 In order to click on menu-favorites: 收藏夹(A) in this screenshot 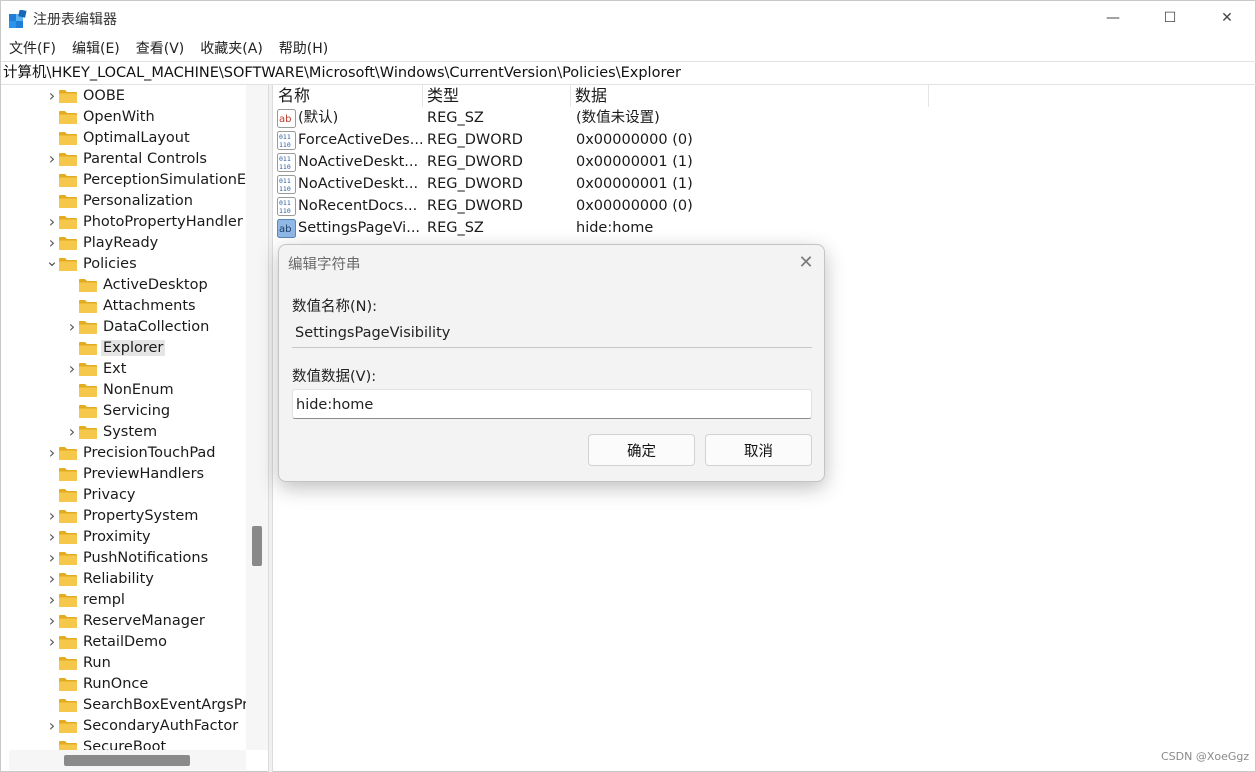, I will do `click(231, 49)`.